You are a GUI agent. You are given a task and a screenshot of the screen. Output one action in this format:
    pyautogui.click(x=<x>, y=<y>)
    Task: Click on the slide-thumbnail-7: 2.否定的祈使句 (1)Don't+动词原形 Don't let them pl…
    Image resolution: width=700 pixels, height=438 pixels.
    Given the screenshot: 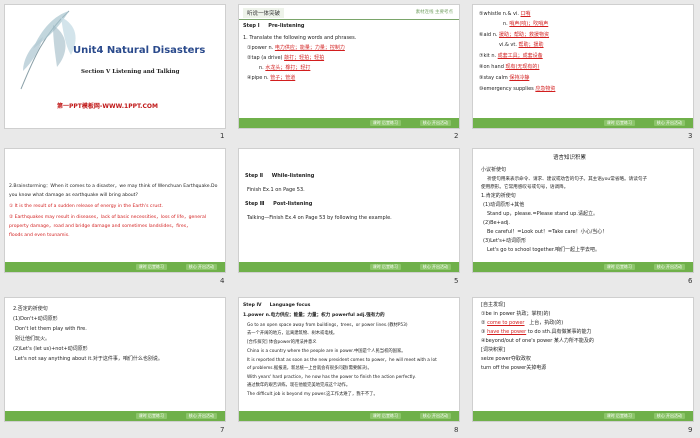 What is the action you would take?
    pyautogui.click(x=115, y=359)
    